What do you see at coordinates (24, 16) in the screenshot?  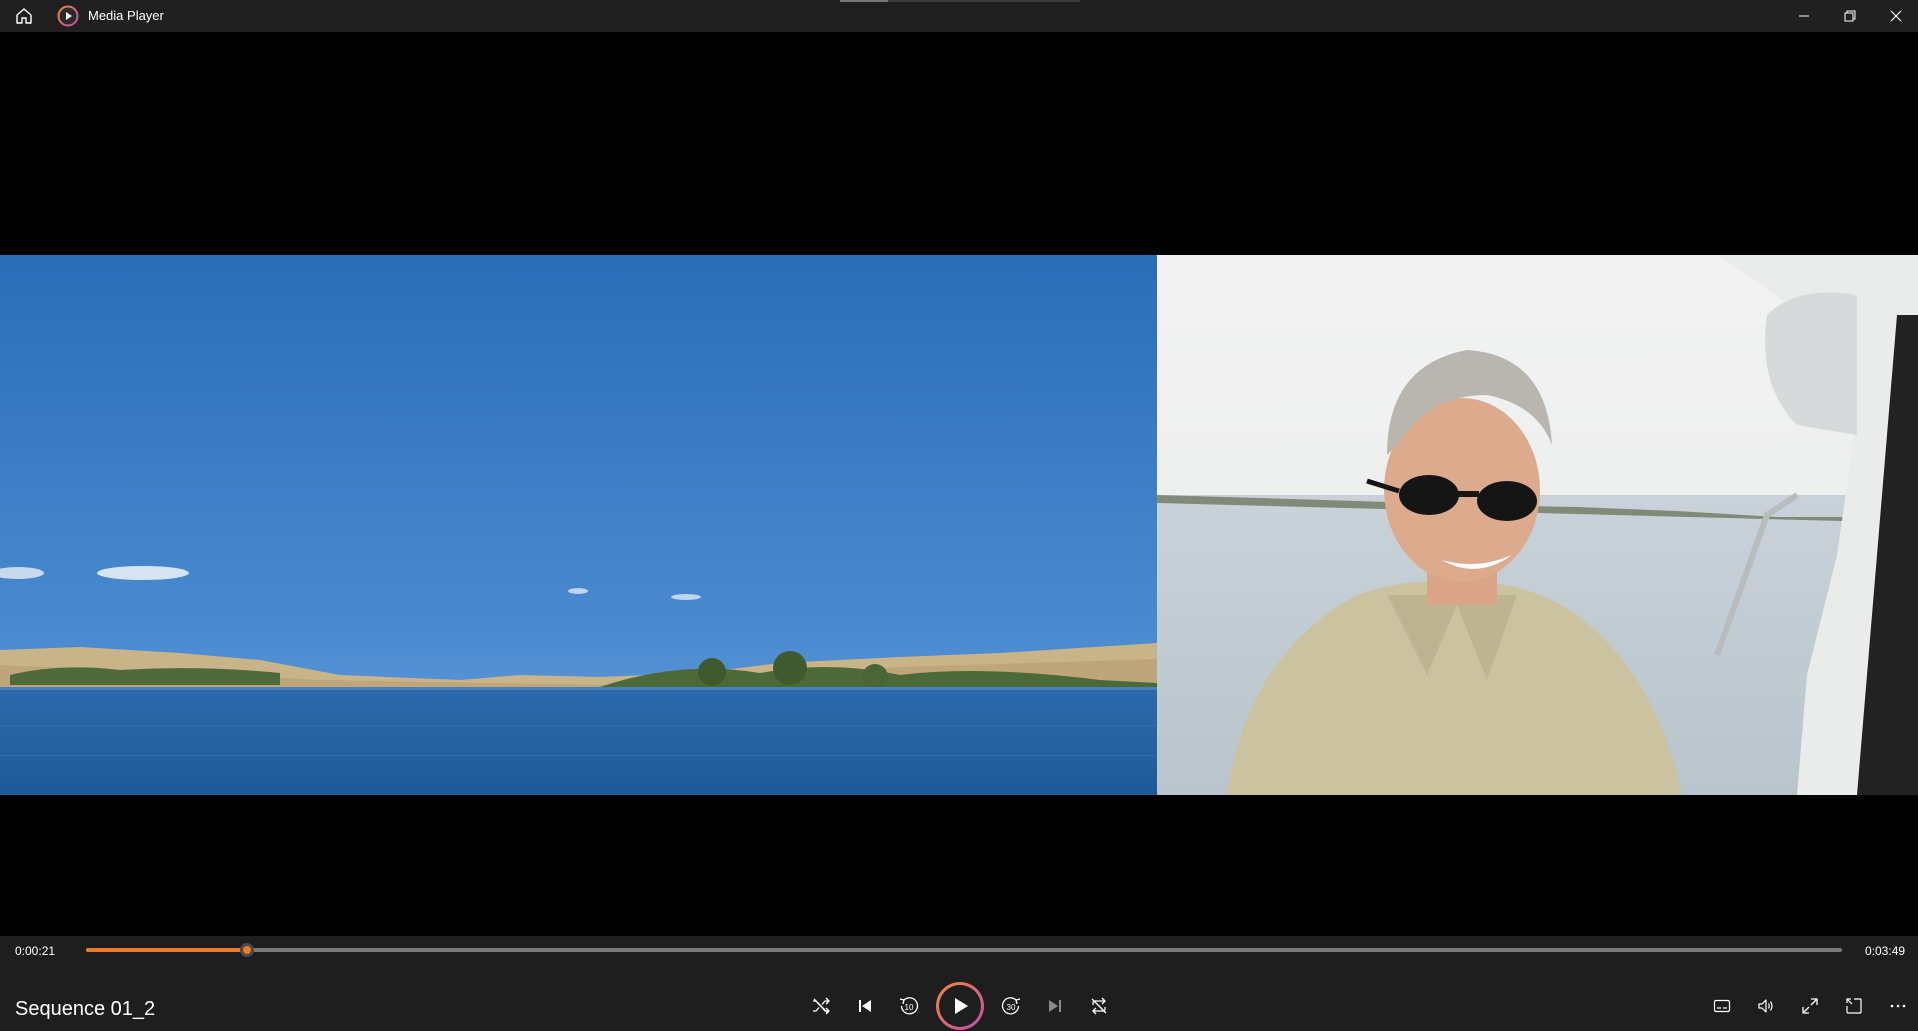 I see `home-icon` at bounding box center [24, 16].